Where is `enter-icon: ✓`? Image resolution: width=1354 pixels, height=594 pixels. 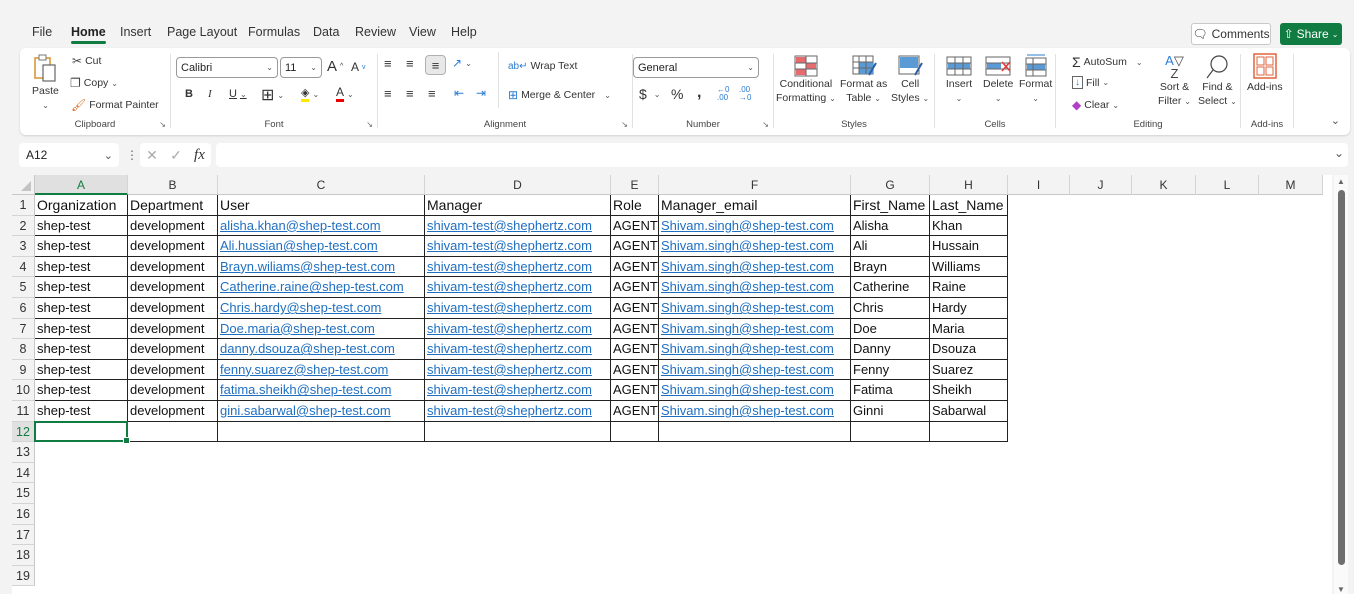
enter-icon: ✓ is located at coordinates (176, 155).